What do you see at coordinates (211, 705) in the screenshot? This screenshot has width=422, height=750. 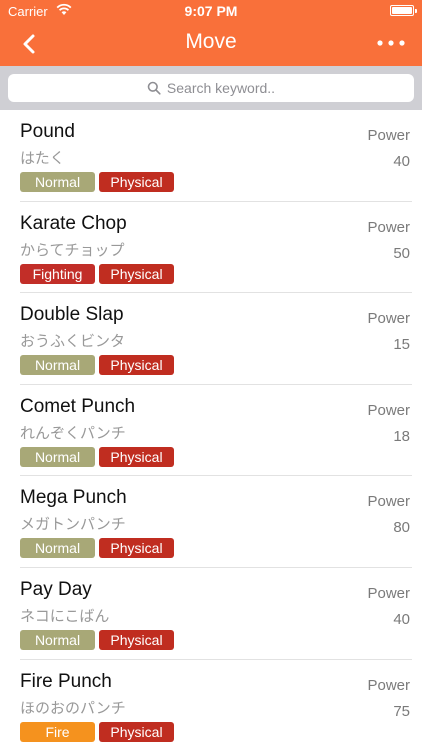 I see `list-item: Fire Punch ほのおのパンチ Fire Physical Power 75` at bounding box center [211, 705].